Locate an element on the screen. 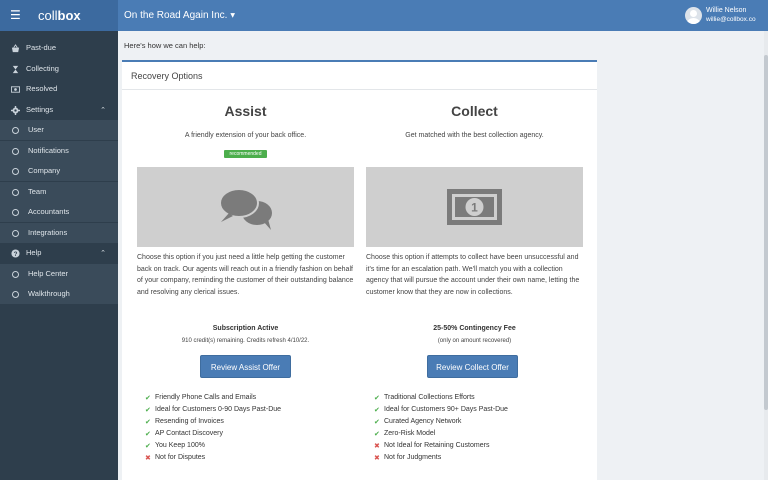 This screenshot has width=768, height=480. brand-bar: ☰ collbox is located at coordinates (59, 15).